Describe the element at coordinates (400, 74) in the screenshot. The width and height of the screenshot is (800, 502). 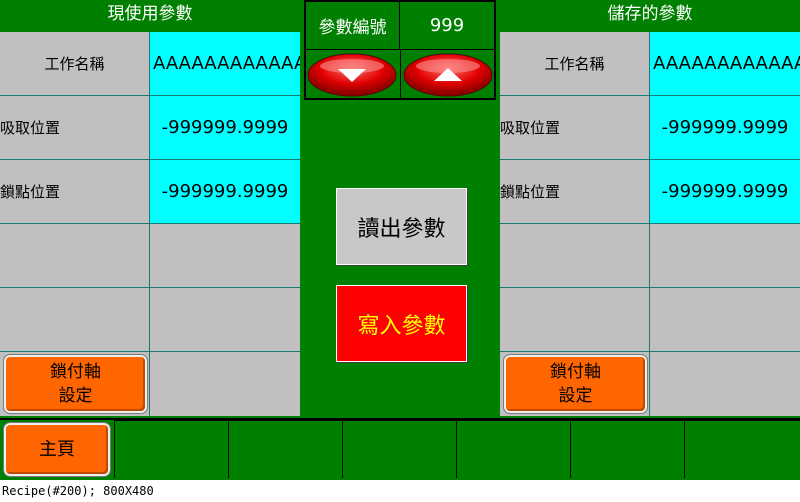
I see `divider` at that location.